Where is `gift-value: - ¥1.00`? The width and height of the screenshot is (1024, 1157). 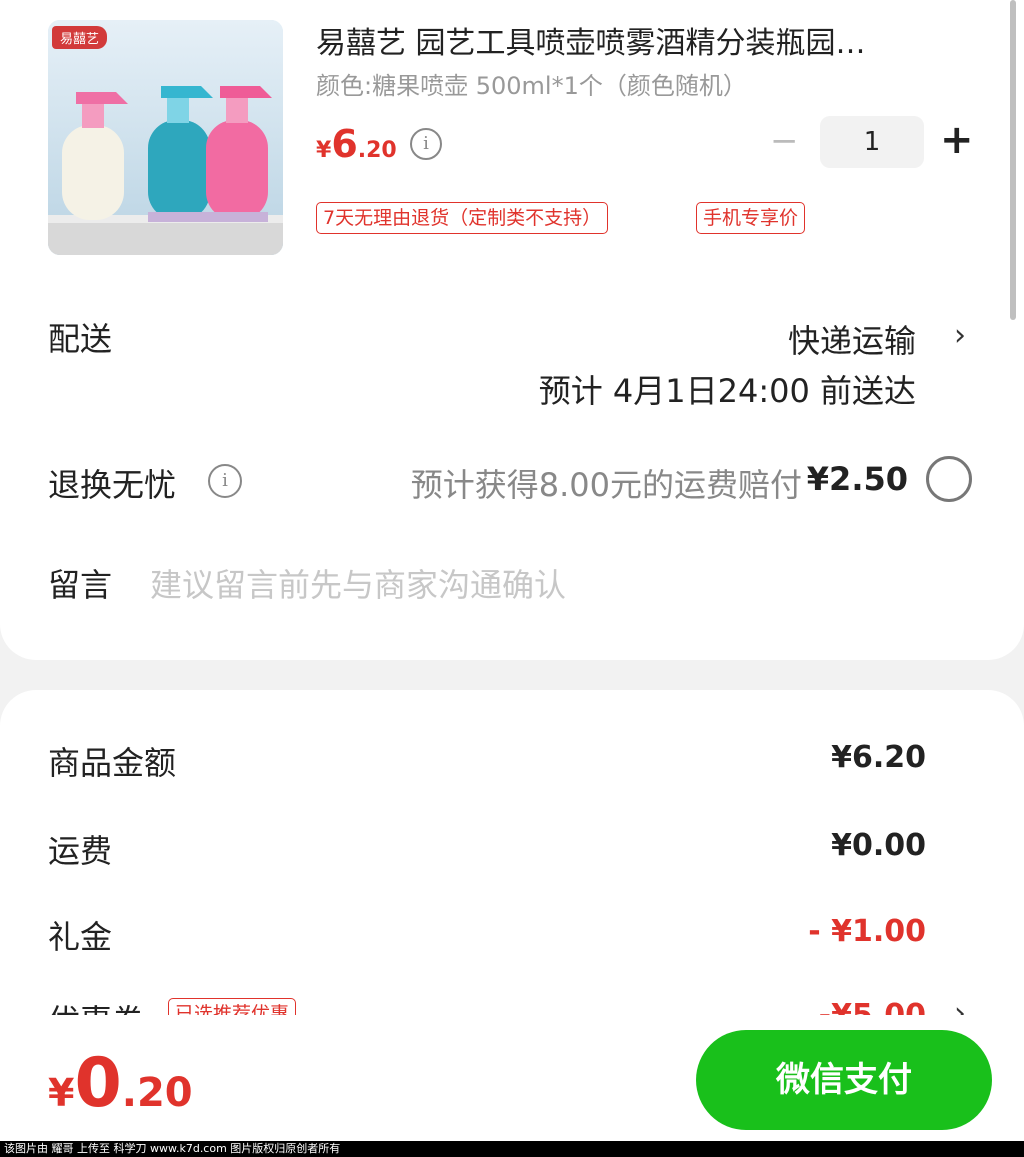 gift-value: - ¥1.00 is located at coordinates (867, 931).